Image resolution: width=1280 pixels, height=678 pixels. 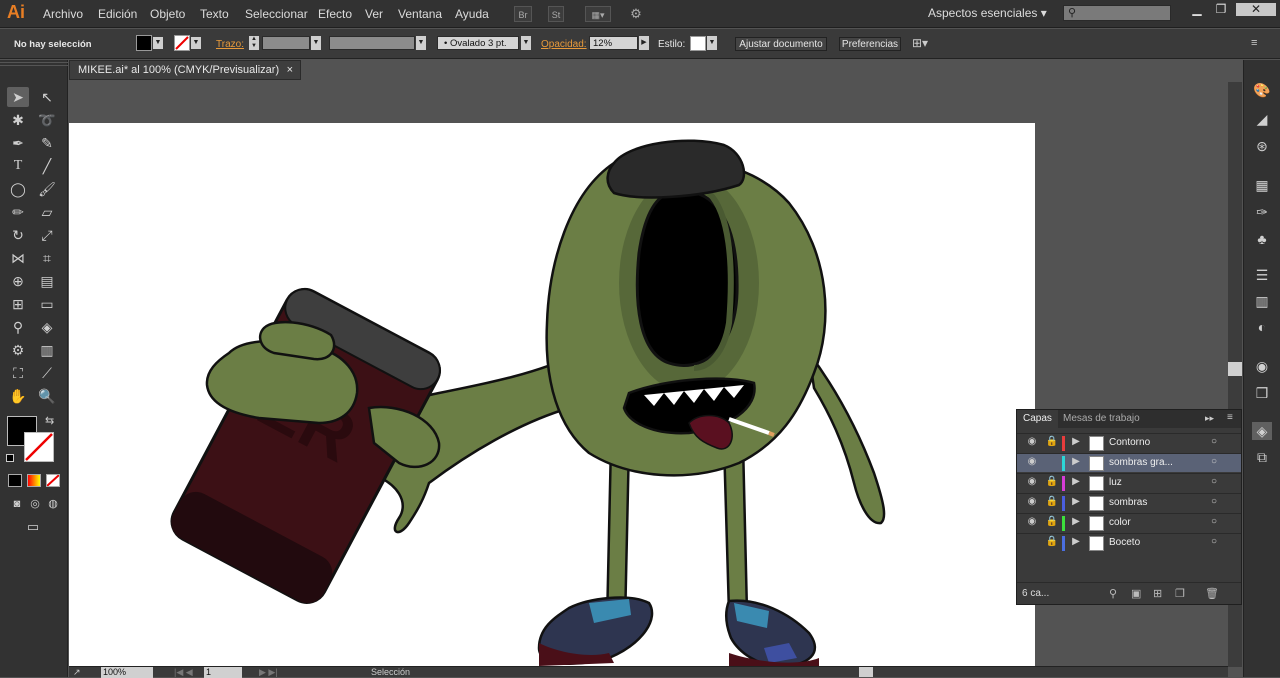 I want to click on opacity-arrow-icon: ▶, so click(x=644, y=43).